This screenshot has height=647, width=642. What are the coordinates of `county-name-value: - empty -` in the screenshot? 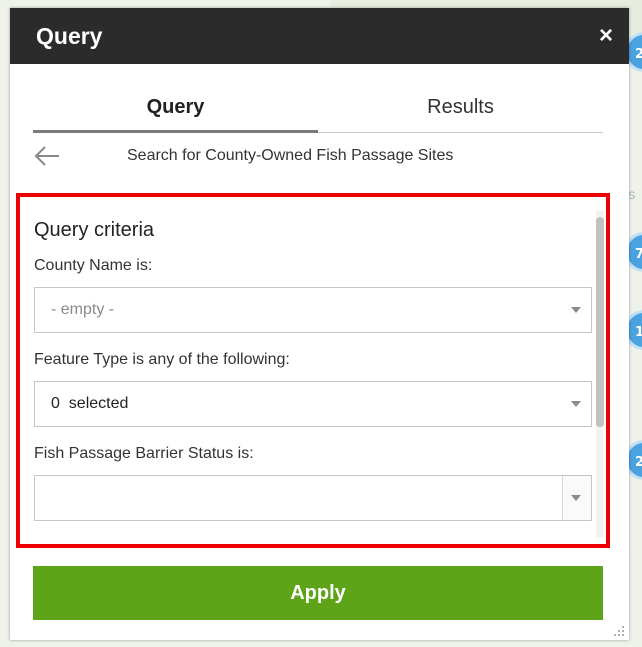 It's located at (83, 309).